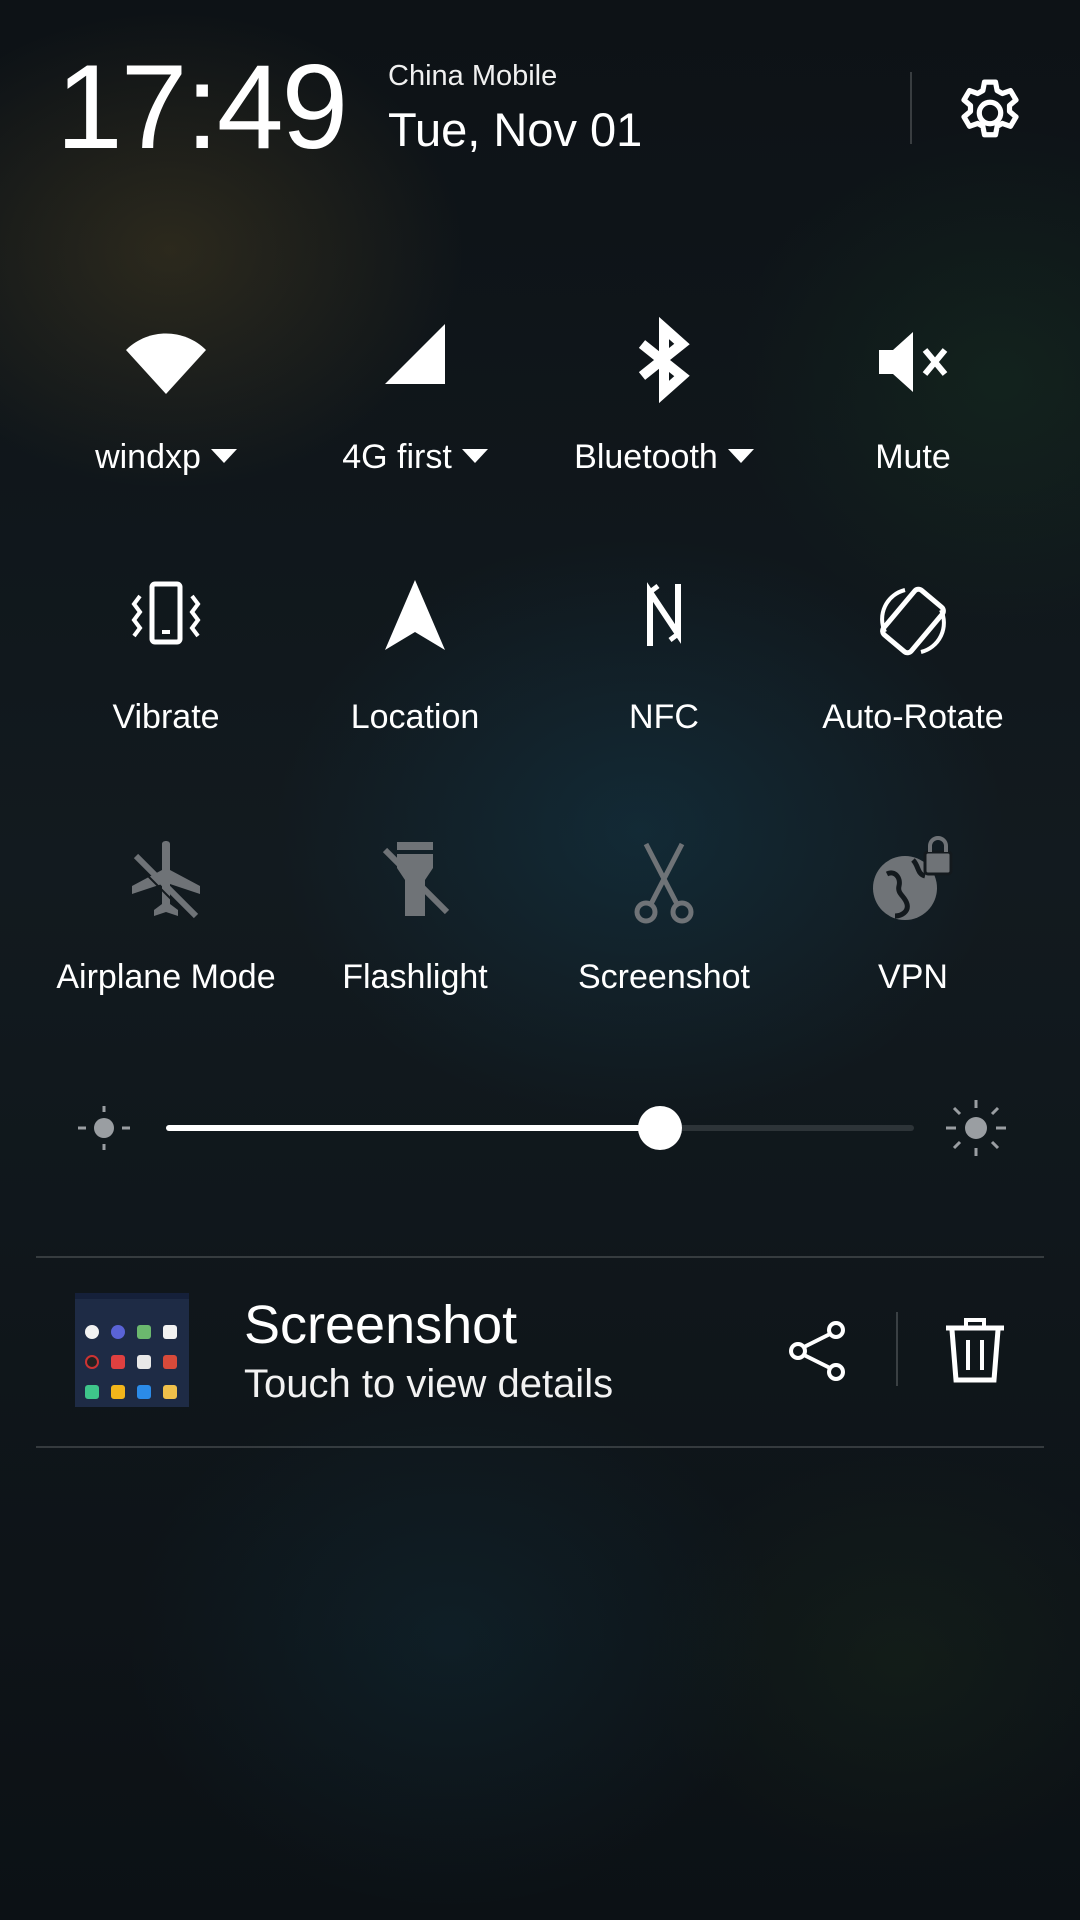 The image size is (1080, 1920). I want to click on wifi-icon, so click(166, 362).